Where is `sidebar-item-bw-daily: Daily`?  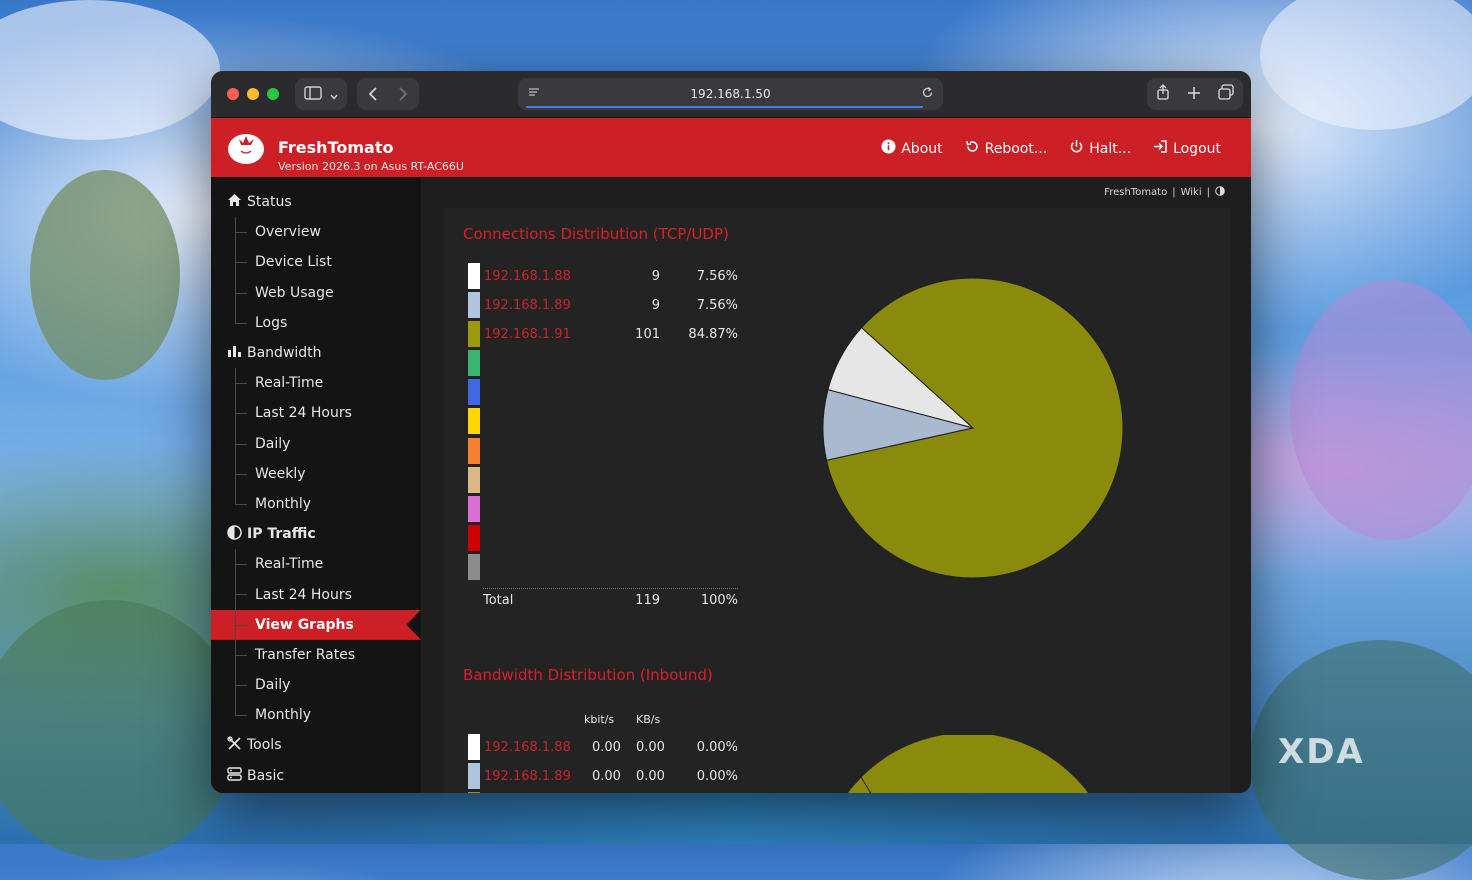
sidebar-item-bw-daily: Daily is located at coordinates (316, 443).